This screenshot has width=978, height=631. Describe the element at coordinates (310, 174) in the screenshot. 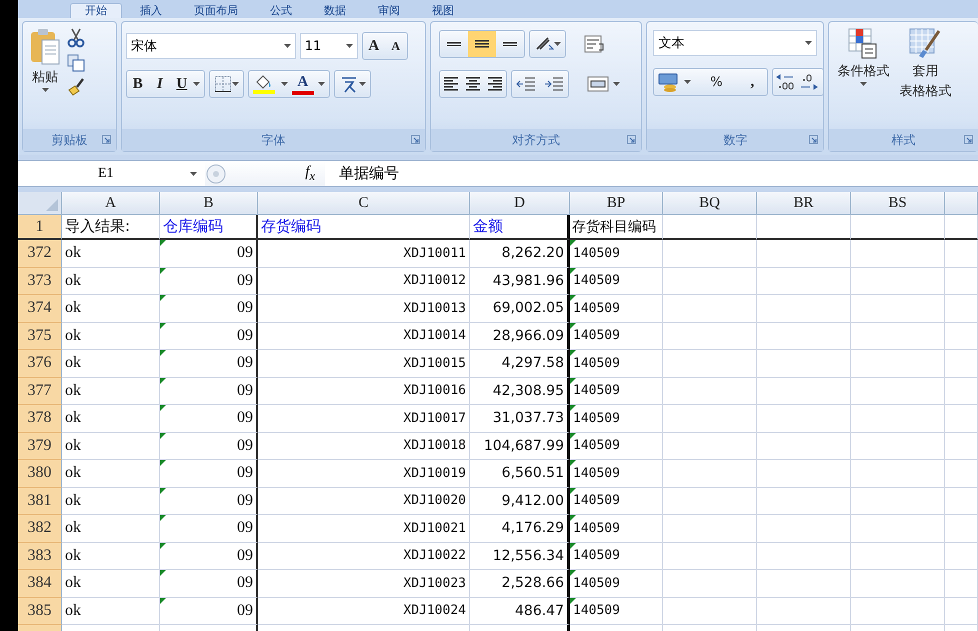

I see `insert-function-button: f$_{x}$` at that location.